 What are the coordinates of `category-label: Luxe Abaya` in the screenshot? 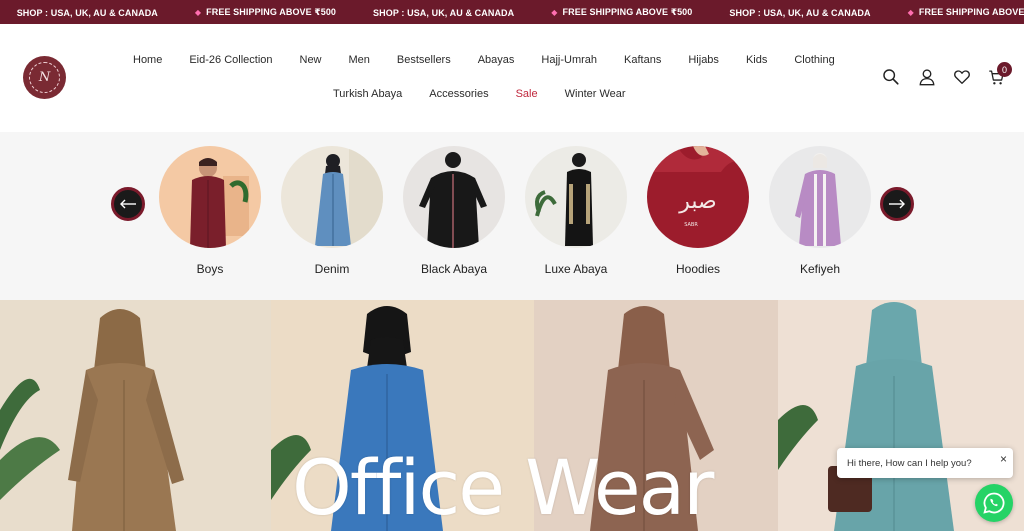 It's located at (576, 269).